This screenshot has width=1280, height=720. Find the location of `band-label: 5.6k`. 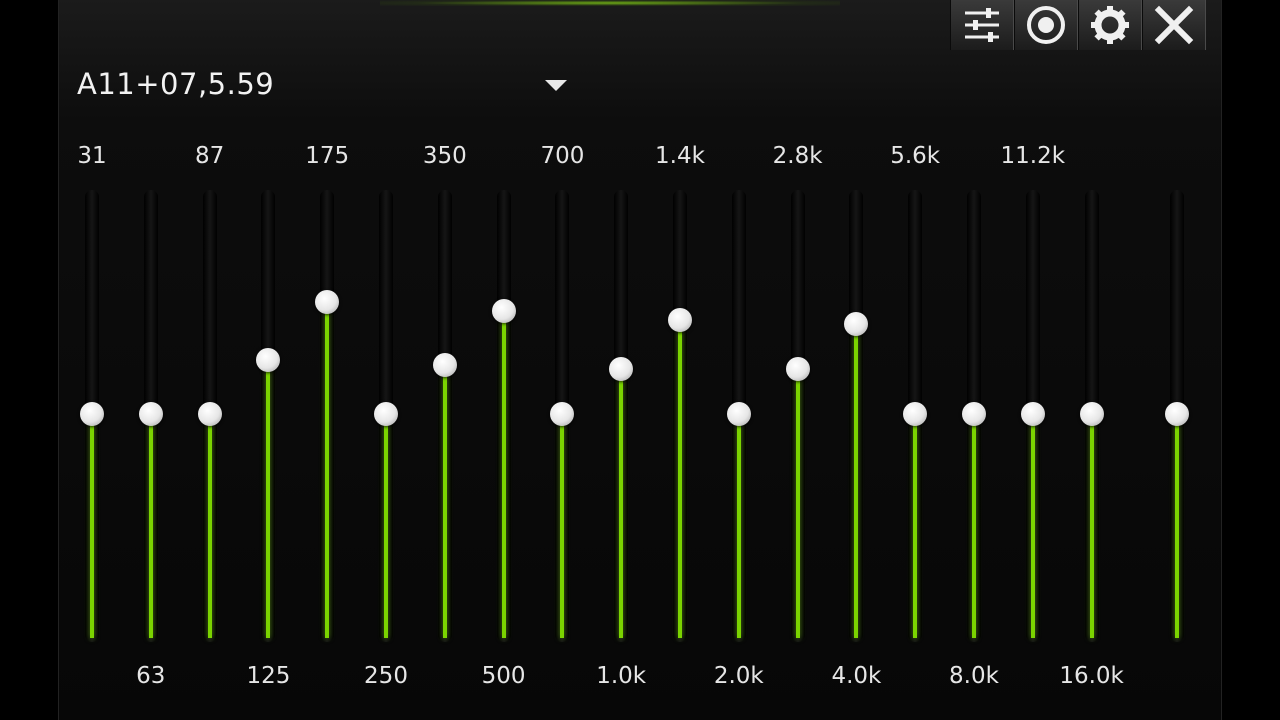

band-label: 5.6k is located at coordinates (915, 156).